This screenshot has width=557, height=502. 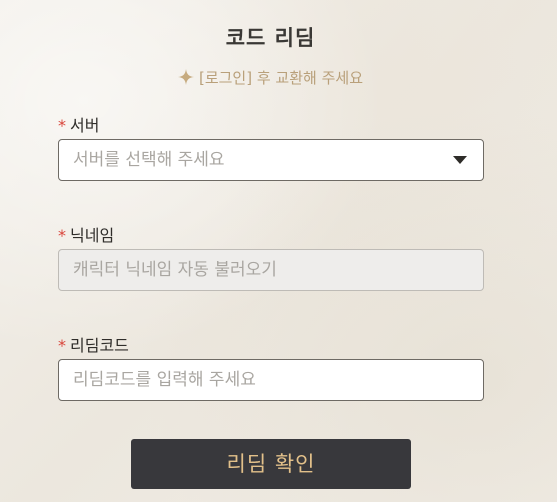 I want to click on nickname-field: 캐릭터 닉네임 자동 불러오기, so click(x=271, y=270).